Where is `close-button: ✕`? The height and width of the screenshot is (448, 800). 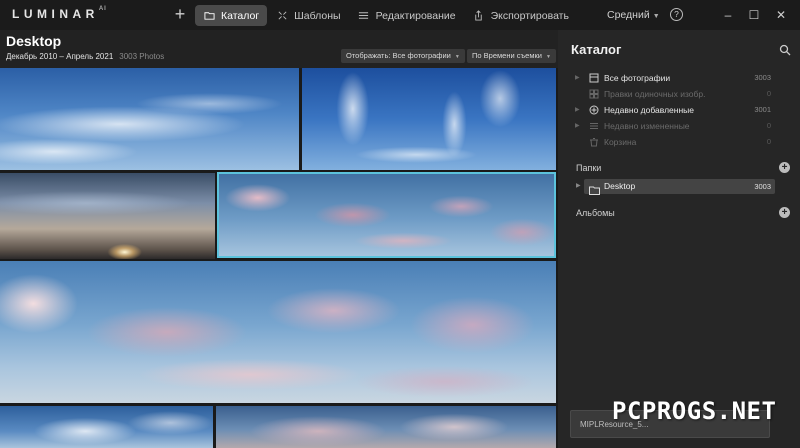
close-button: ✕ is located at coordinates (781, 15).